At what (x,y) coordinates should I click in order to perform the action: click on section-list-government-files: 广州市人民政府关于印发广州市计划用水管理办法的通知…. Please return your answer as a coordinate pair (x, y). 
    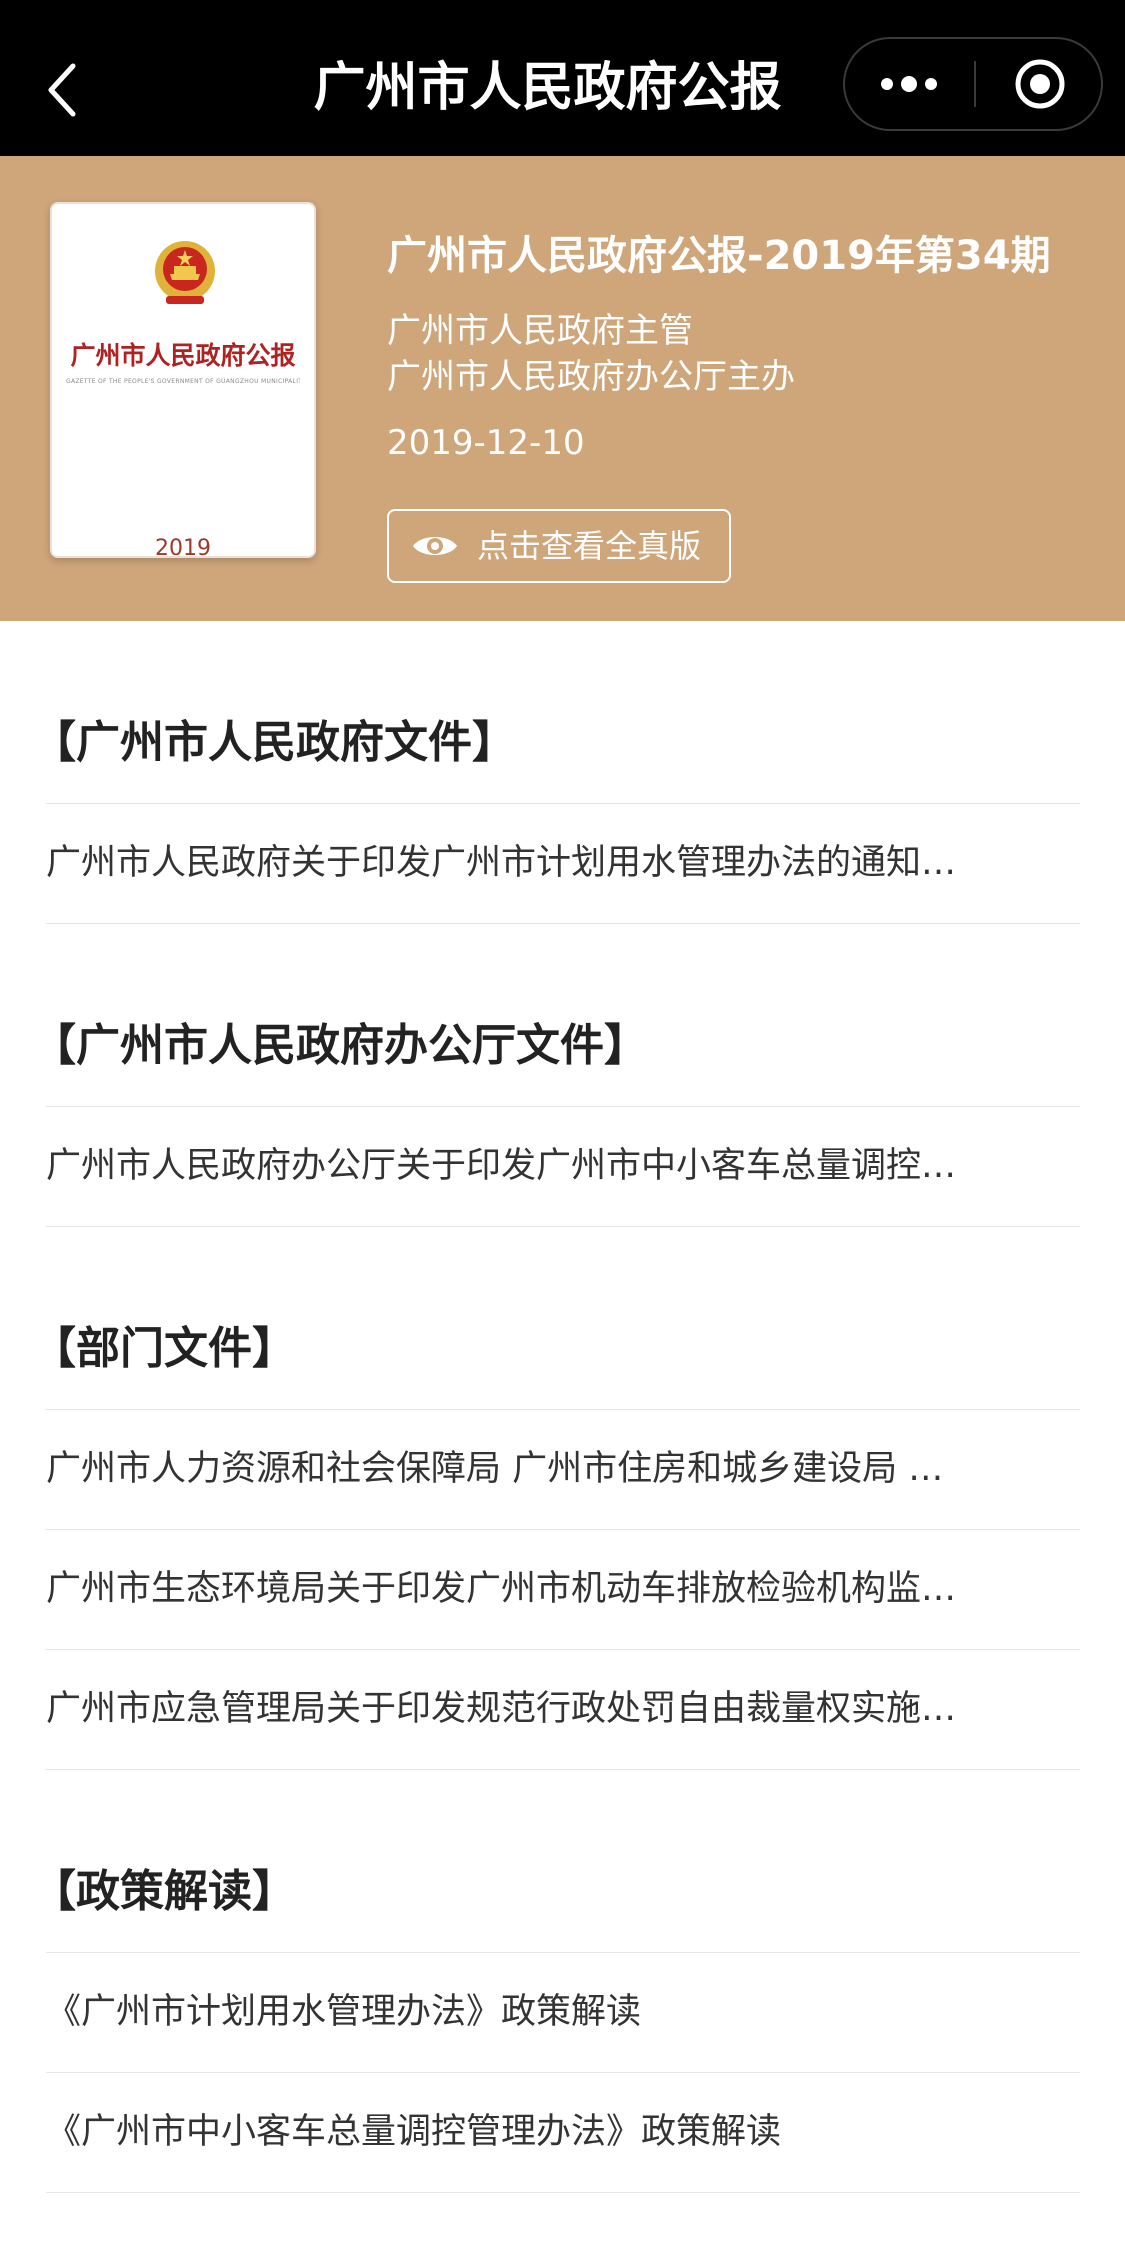
    Looking at the image, I should click on (563, 863).